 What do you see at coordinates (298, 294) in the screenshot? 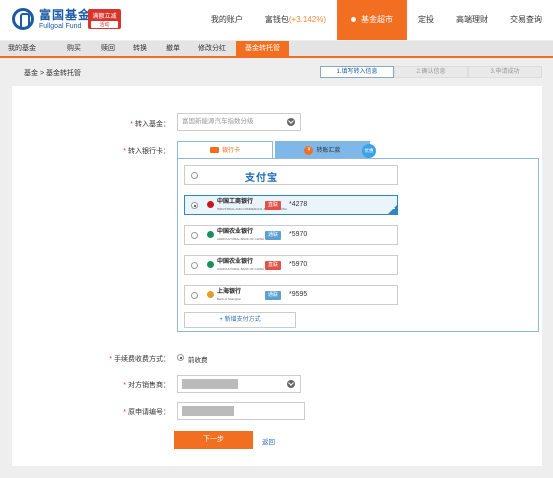
I see `card-tail-number: *9595` at bounding box center [298, 294].